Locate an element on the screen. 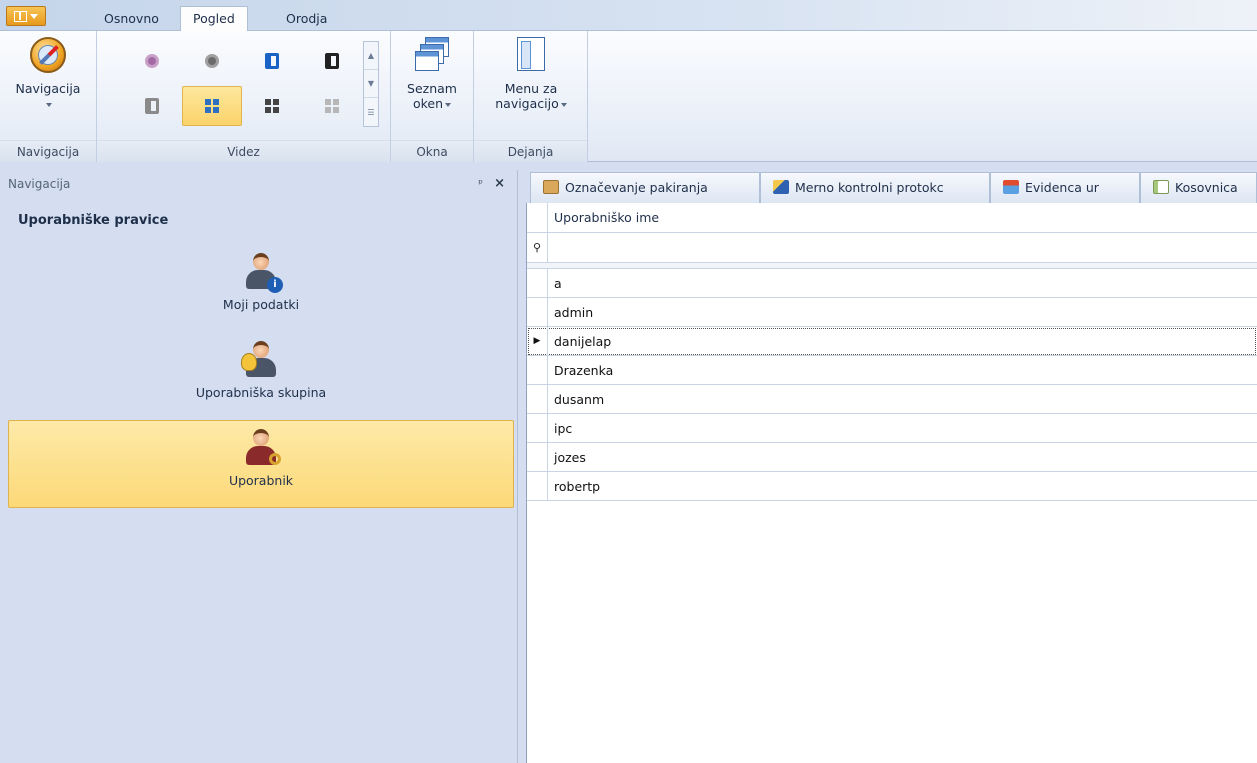 This screenshot has height=763, width=1257. ribbon-group-navigacija: Navigacija Navigacija is located at coordinates (48, 96).